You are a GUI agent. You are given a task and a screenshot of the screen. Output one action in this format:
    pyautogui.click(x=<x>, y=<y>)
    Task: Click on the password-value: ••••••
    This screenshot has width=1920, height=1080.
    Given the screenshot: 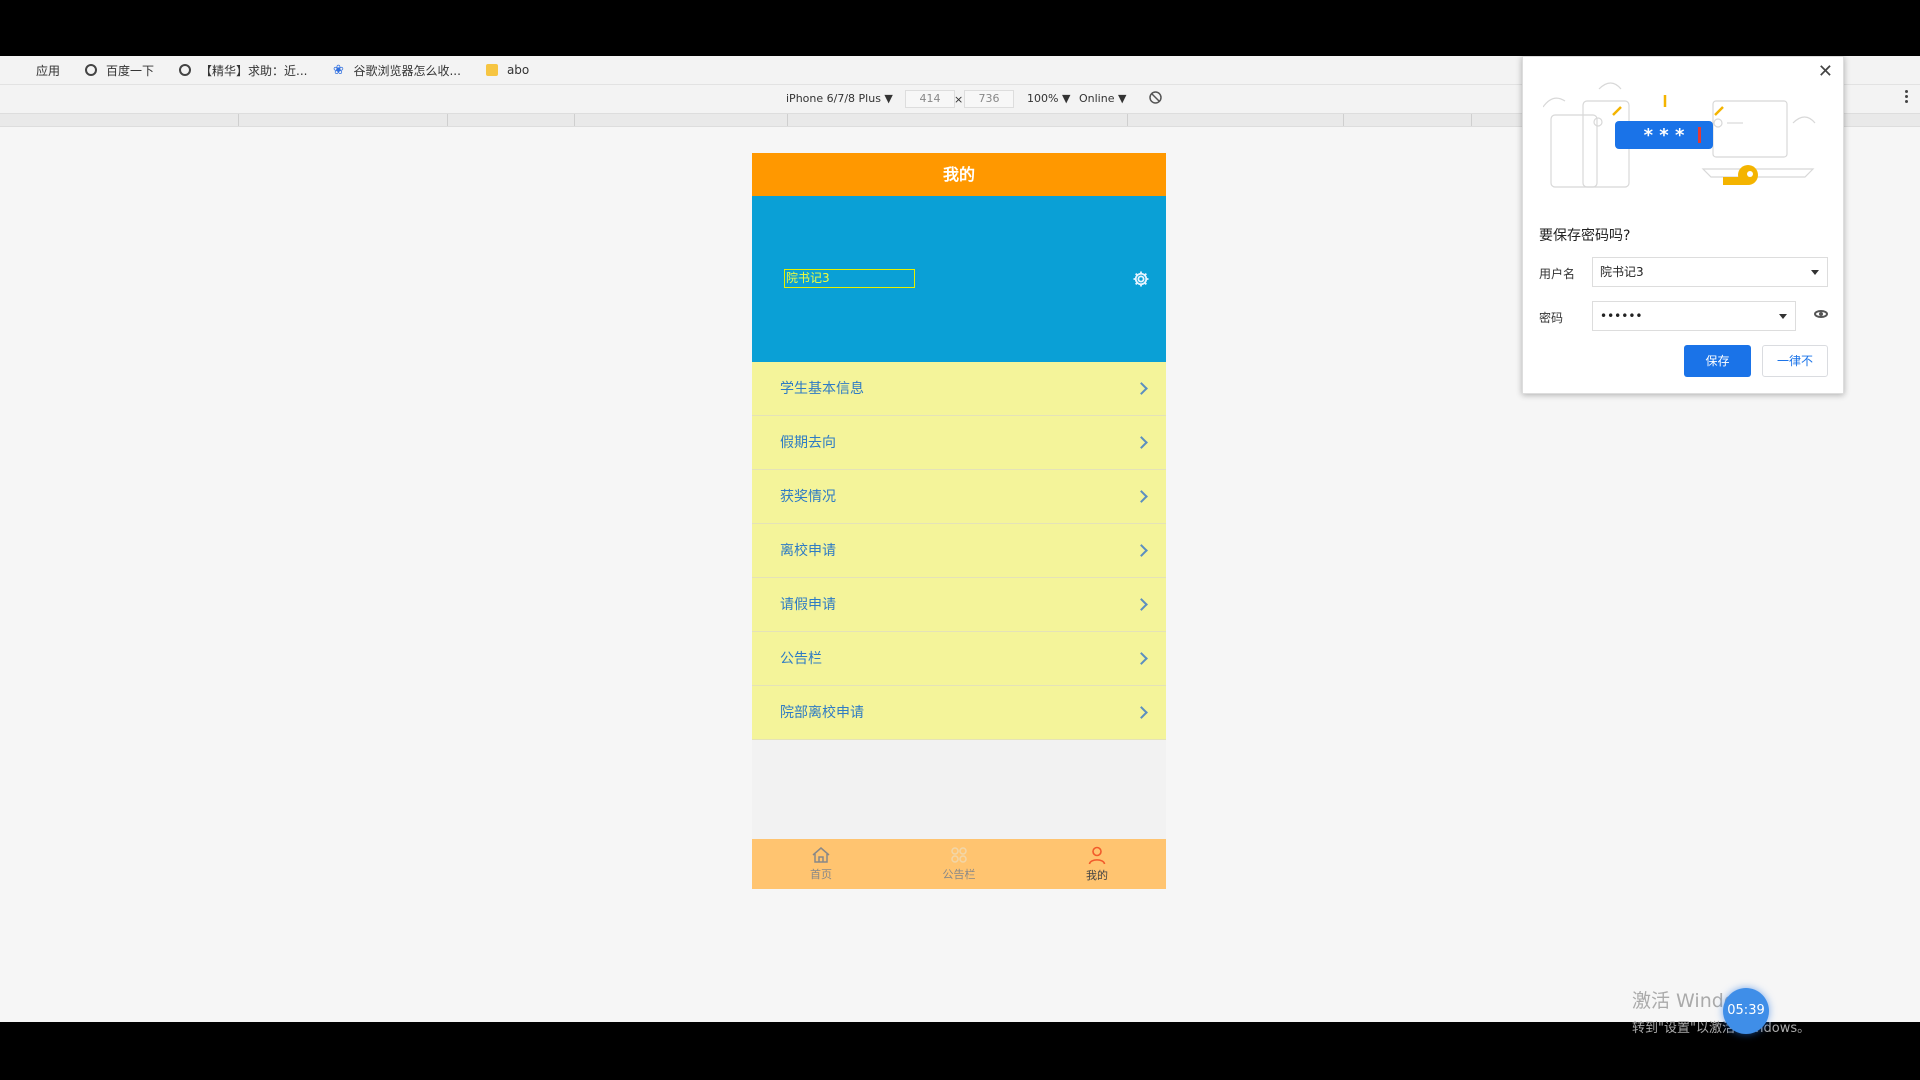 What is the action you would take?
    pyautogui.click(x=1621, y=316)
    